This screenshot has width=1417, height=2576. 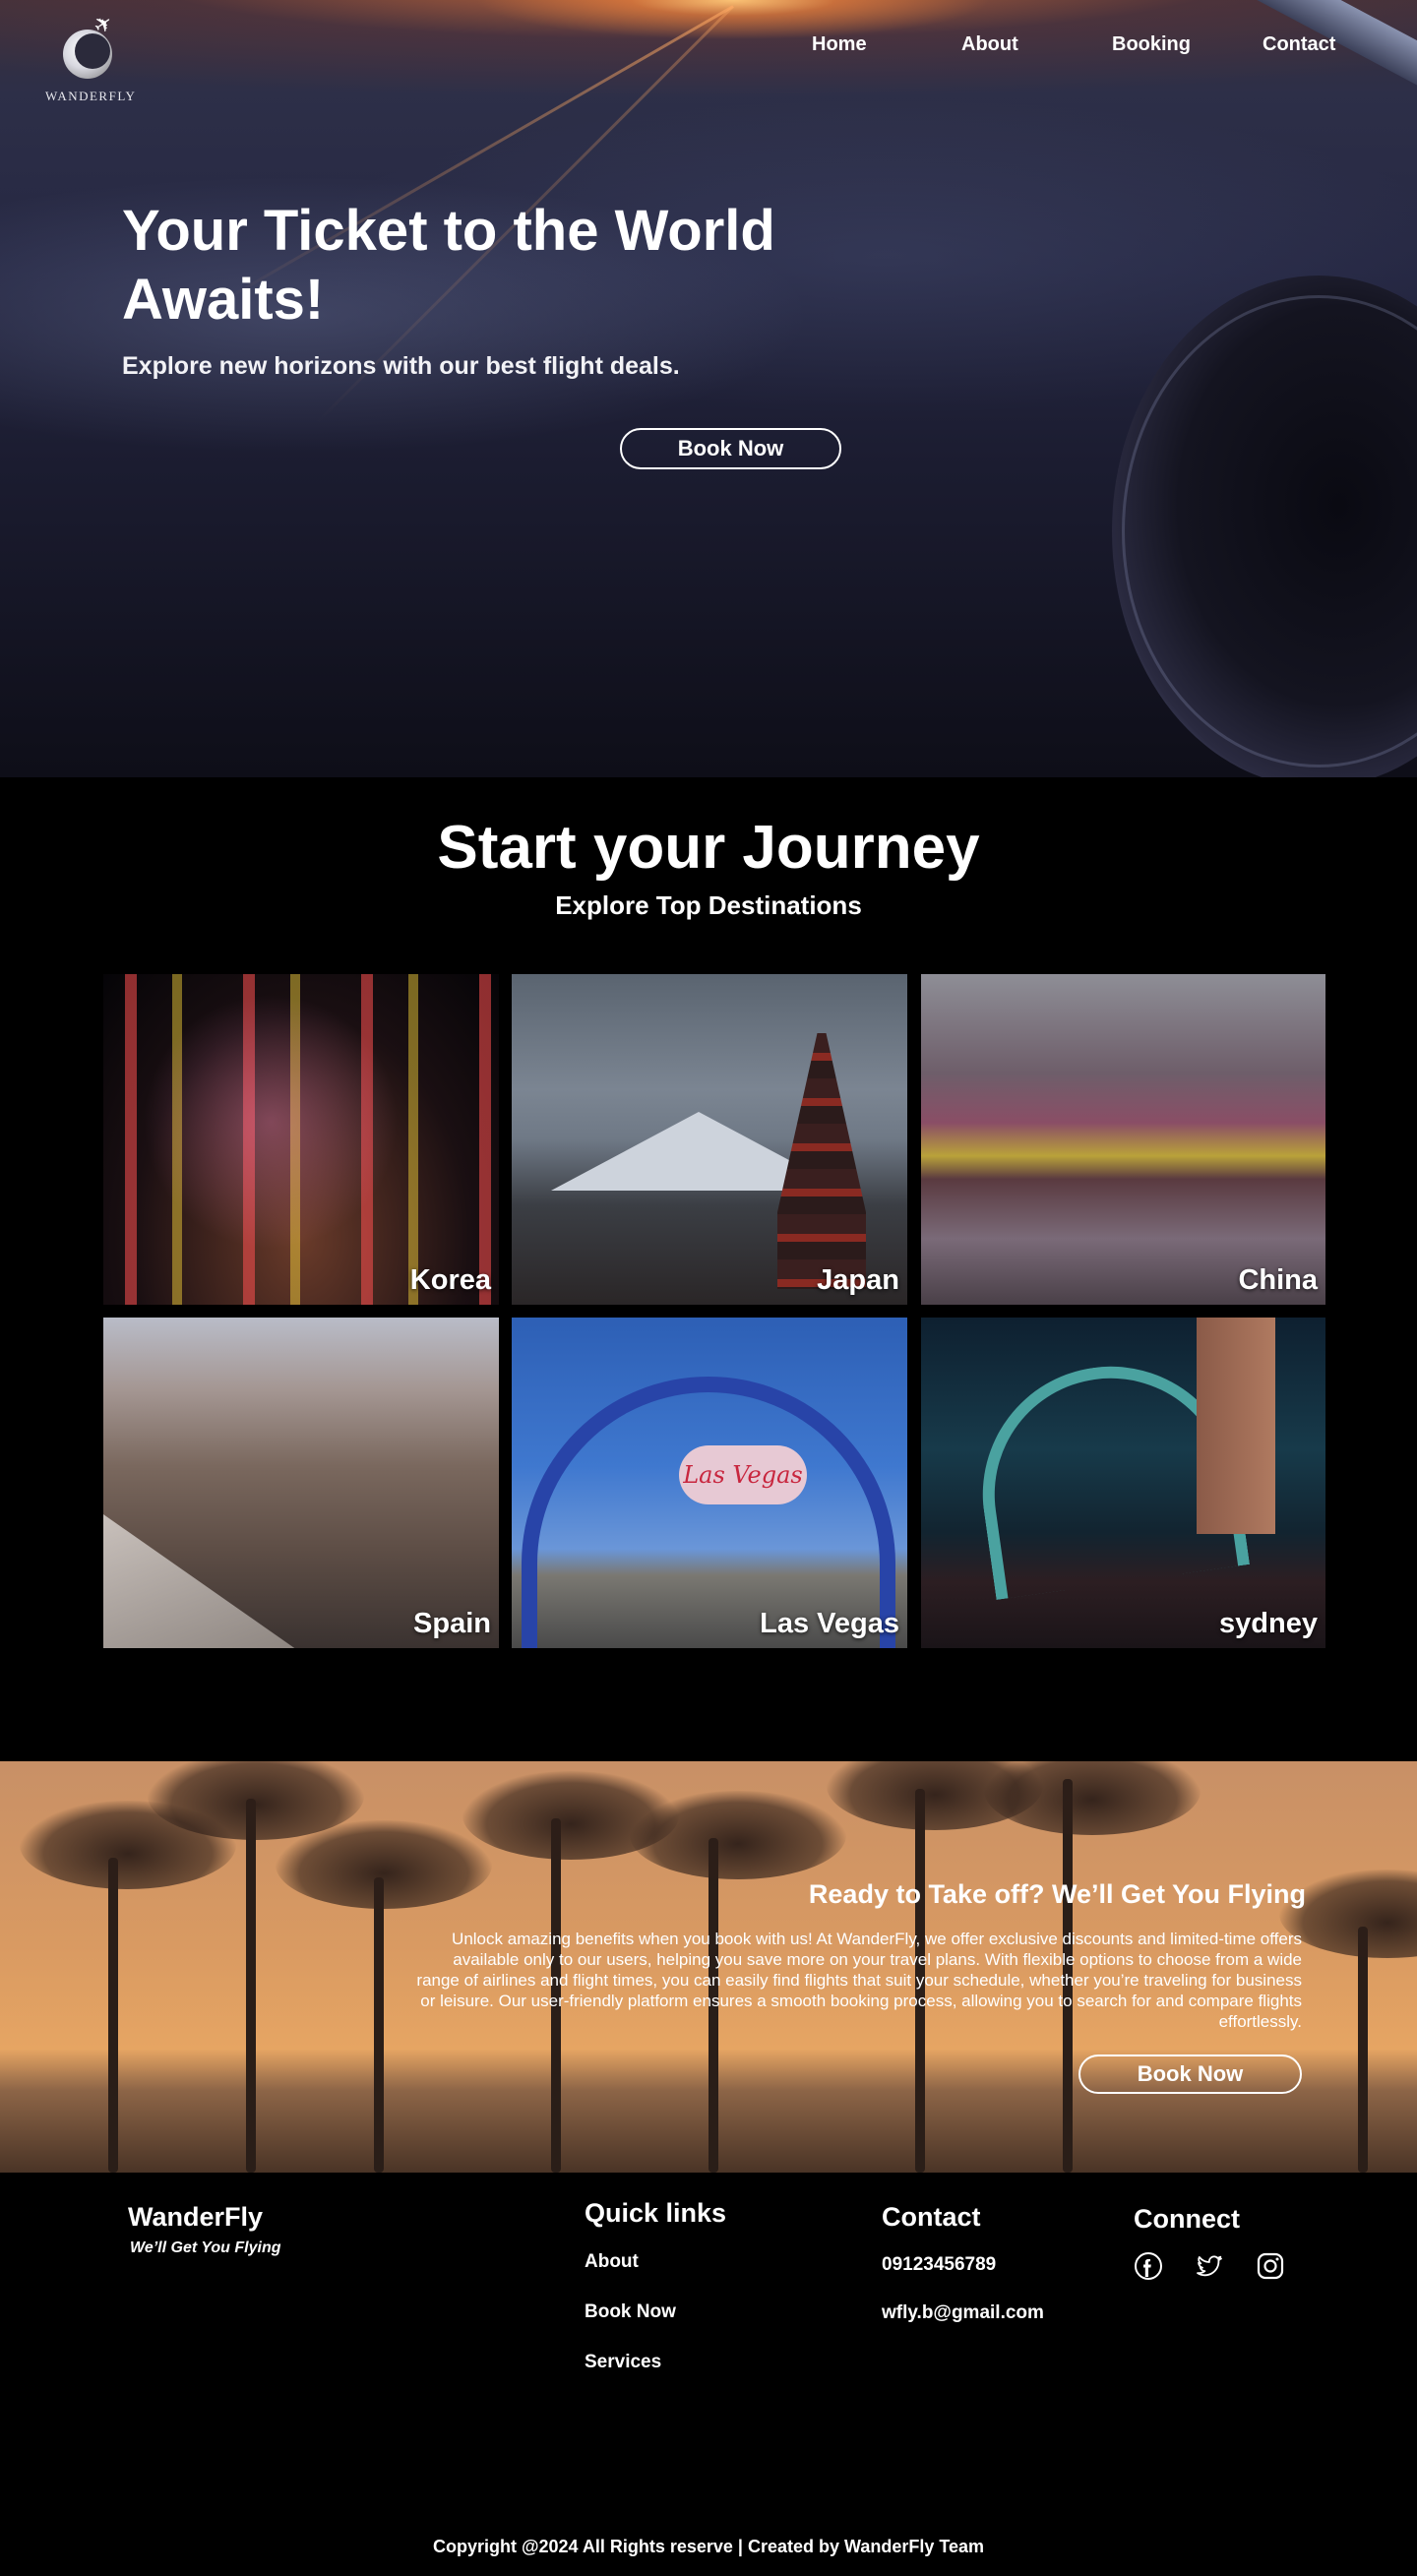 I want to click on footer-tagline: We’ll Get You Flying, so click(x=205, y=2247).